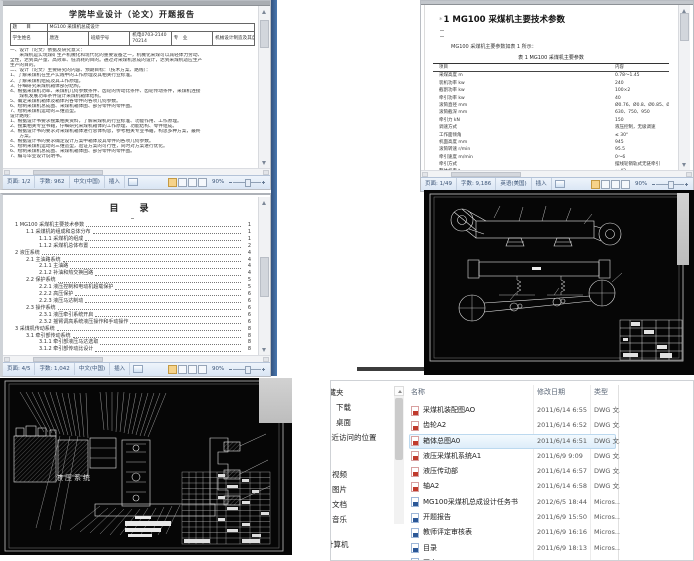 Image resolution: width=694 pixels, height=561 pixels. Describe the element at coordinates (362, 489) in the screenshot. I see `sidebar-item: 图片` at that location.